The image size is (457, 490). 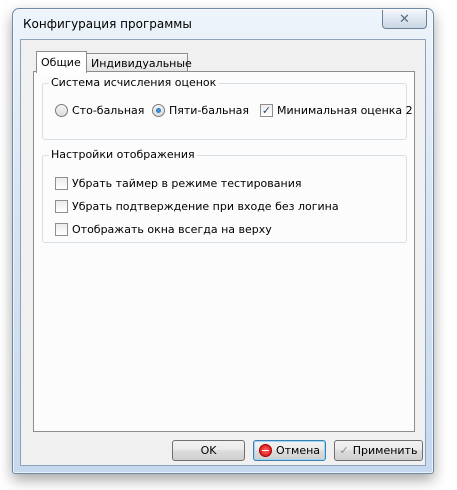 What do you see at coordinates (266, 110) in the screenshot?
I see `checkbox-checked-icon: ✓` at bounding box center [266, 110].